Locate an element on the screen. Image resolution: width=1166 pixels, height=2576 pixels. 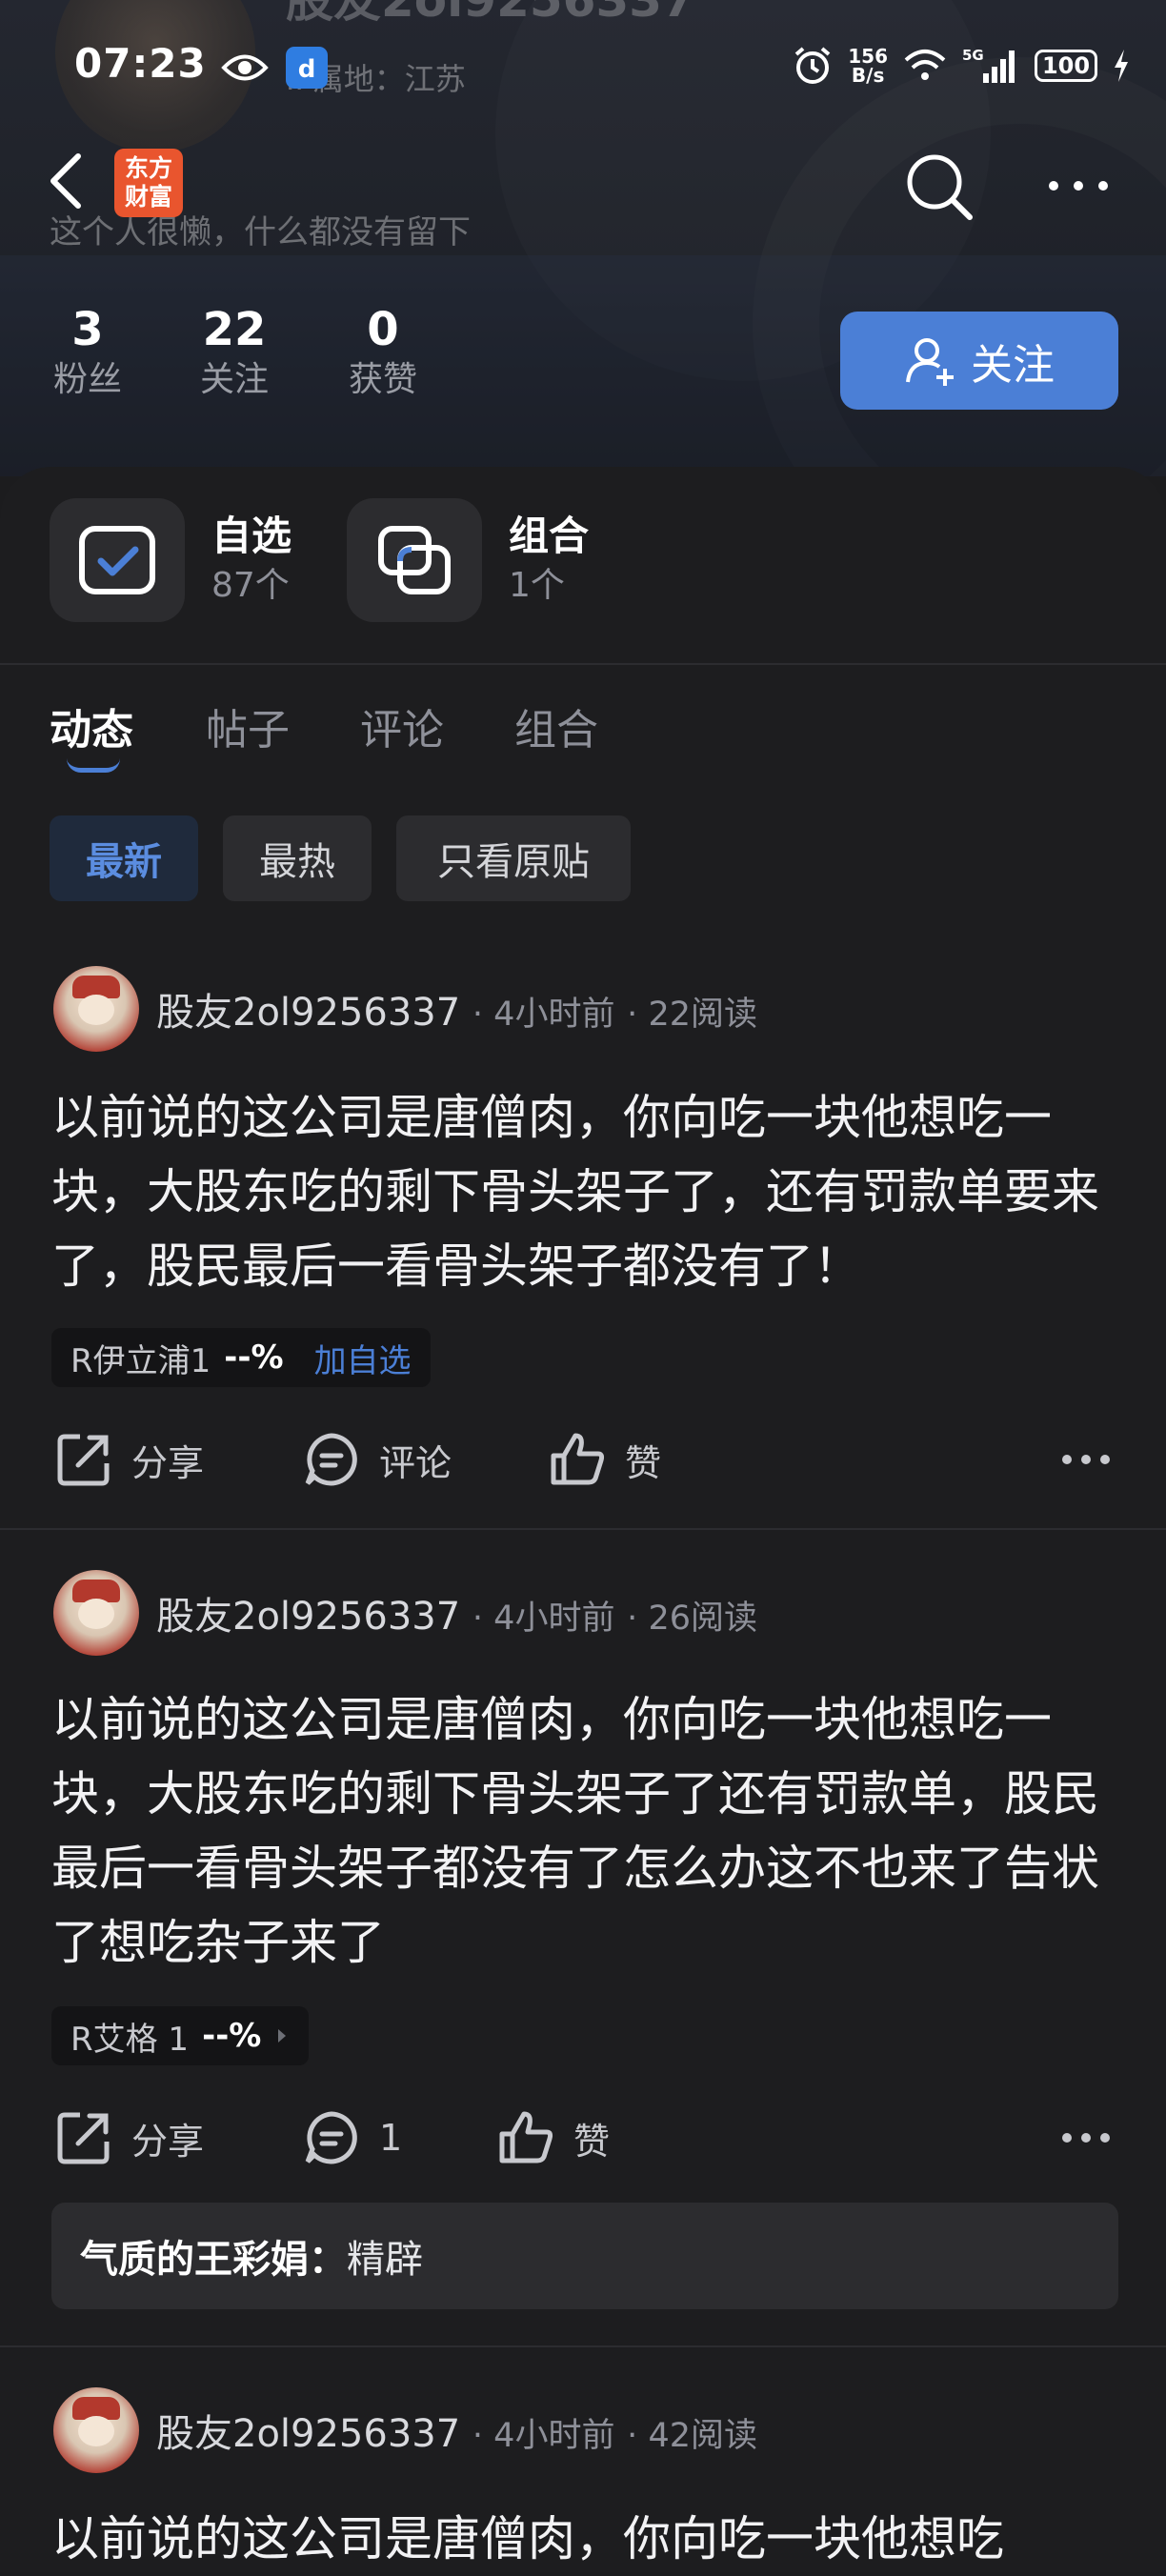
tab-active-indicator is located at coordinates (93, 766).